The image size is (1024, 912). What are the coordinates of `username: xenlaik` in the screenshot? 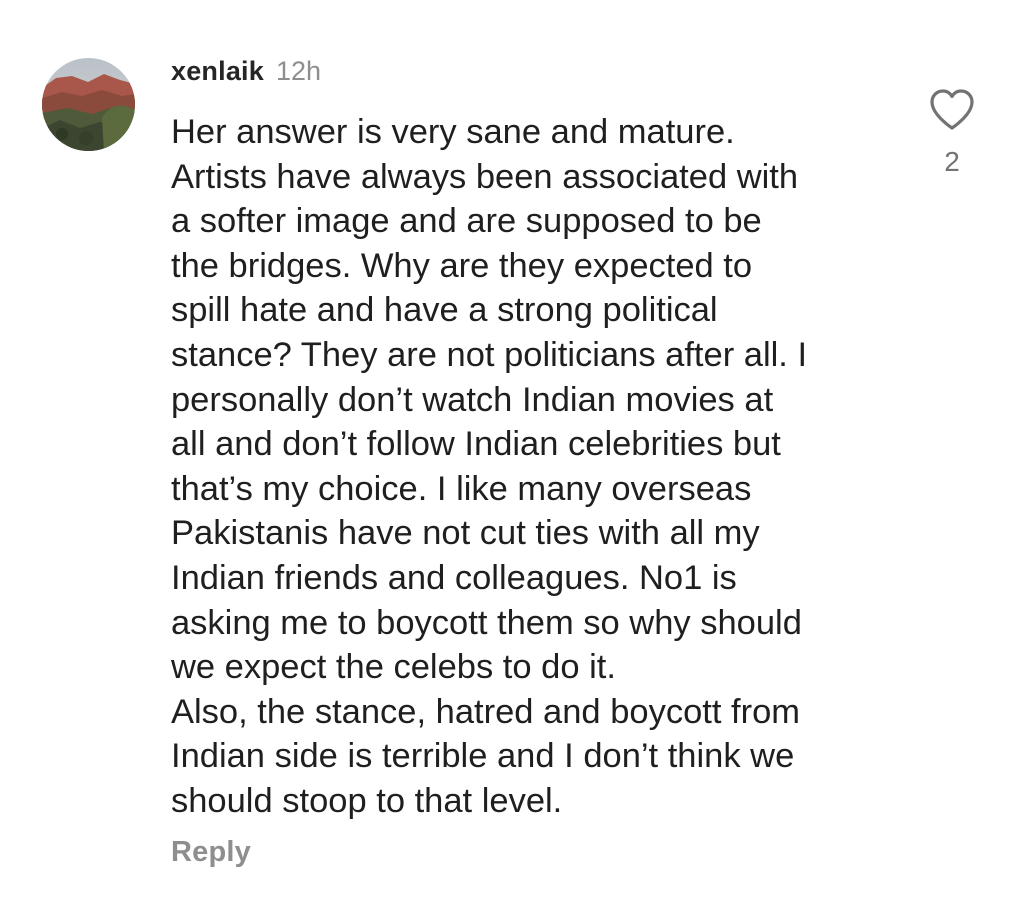 It's located at (217, 71).